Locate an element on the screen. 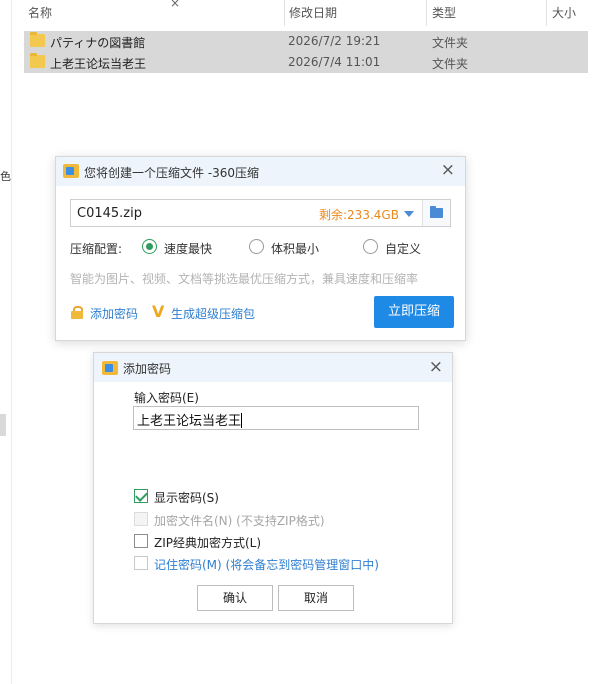 This screenshot has height=684, width=608. option-label: 体积最小 is located at coordinates (295, 248).